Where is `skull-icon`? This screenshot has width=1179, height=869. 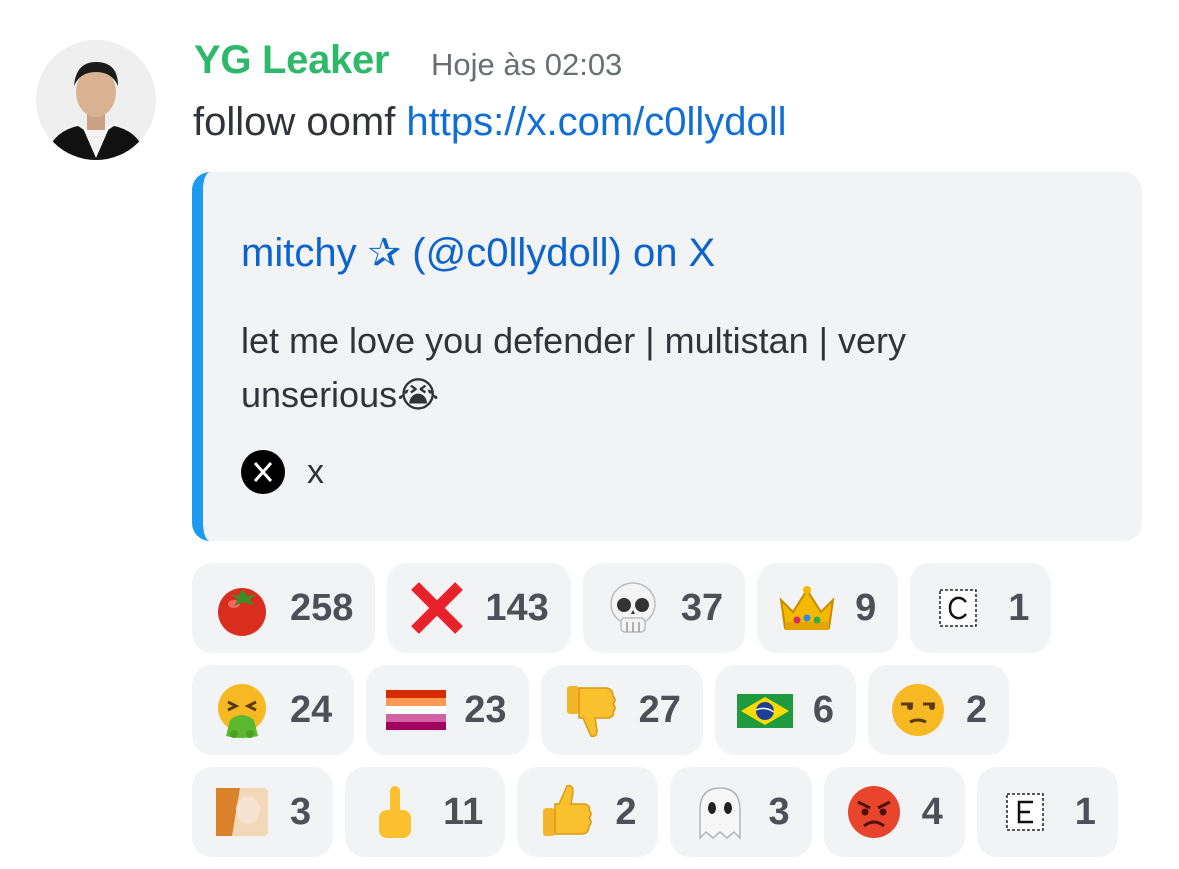 skull-icon is located at coordinates (633, 608).